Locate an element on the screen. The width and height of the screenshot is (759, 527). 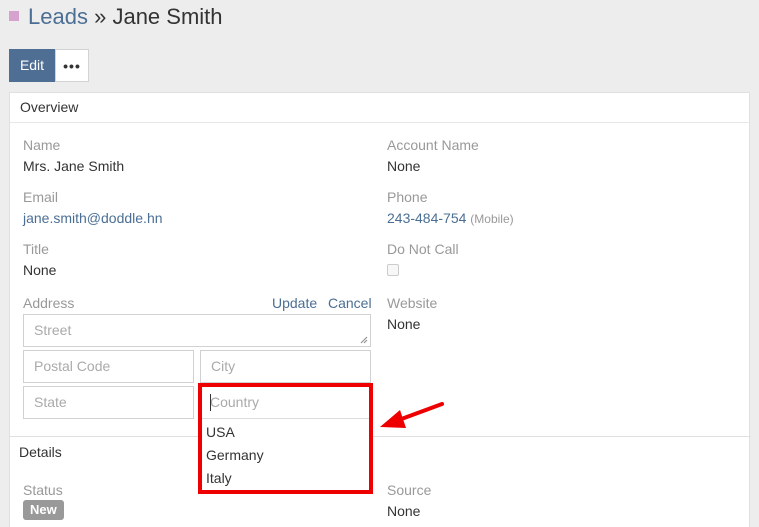
highlight-box is located at coordinates (285, 438).